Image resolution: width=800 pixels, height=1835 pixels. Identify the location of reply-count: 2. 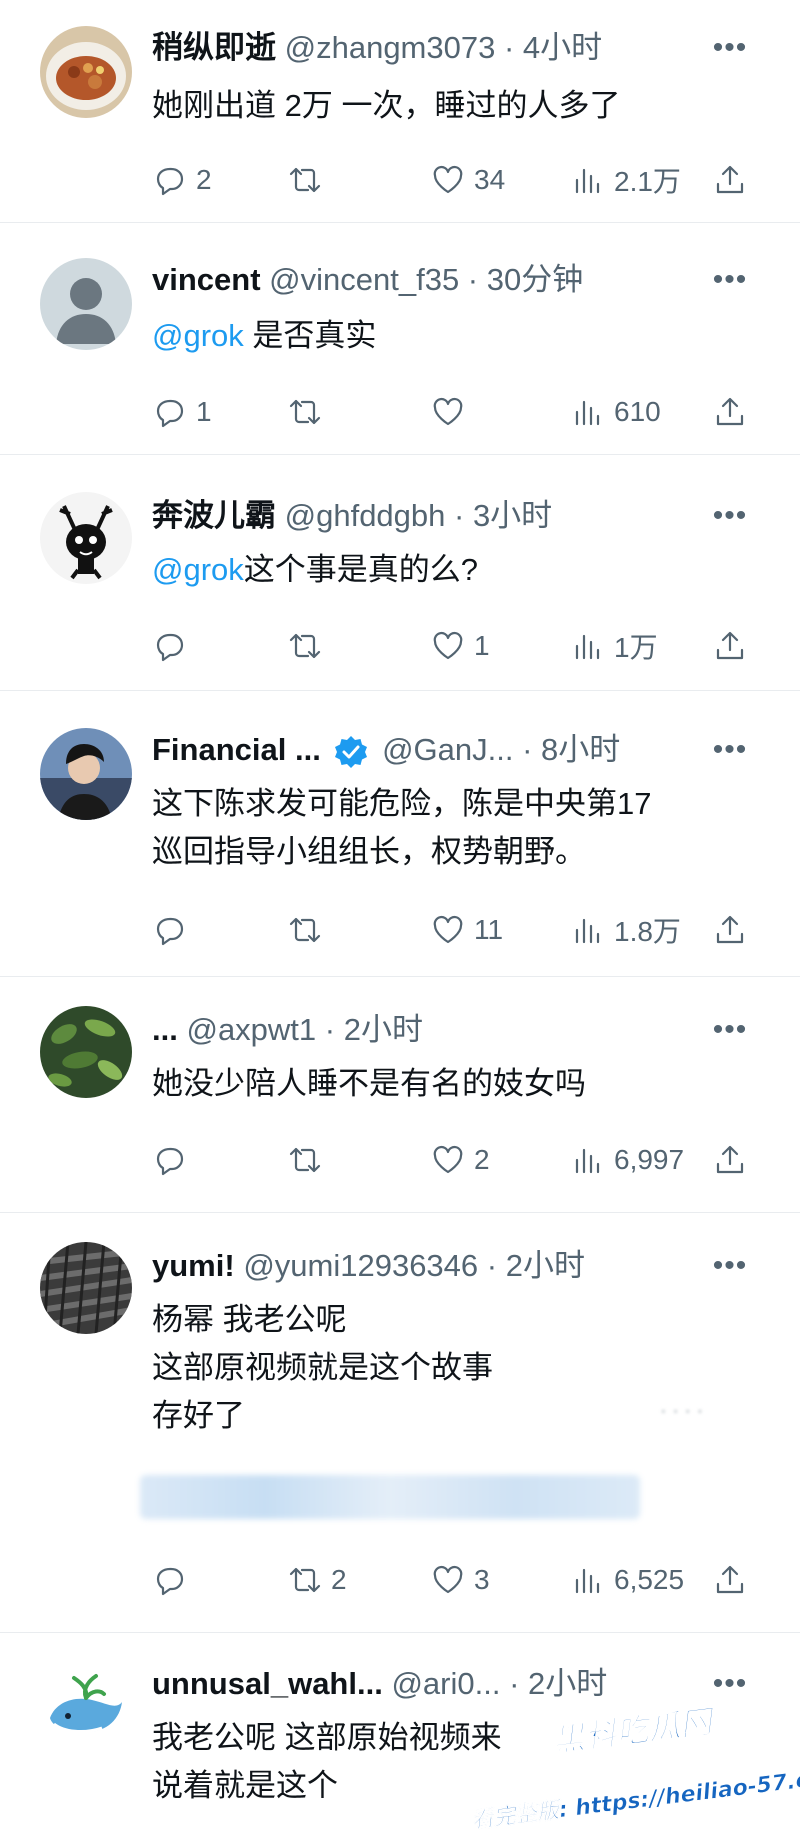
(204, 179).